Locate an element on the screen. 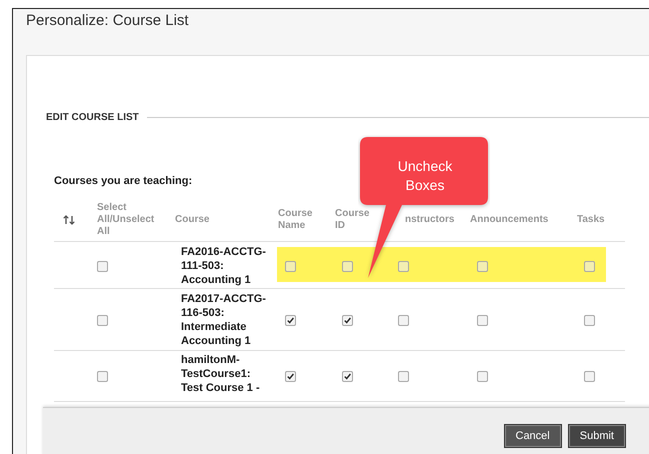 The height and width of the screenshot is (454, 649). section-heading: EDIT COURSE LIST is located at coordinates (92, 117).